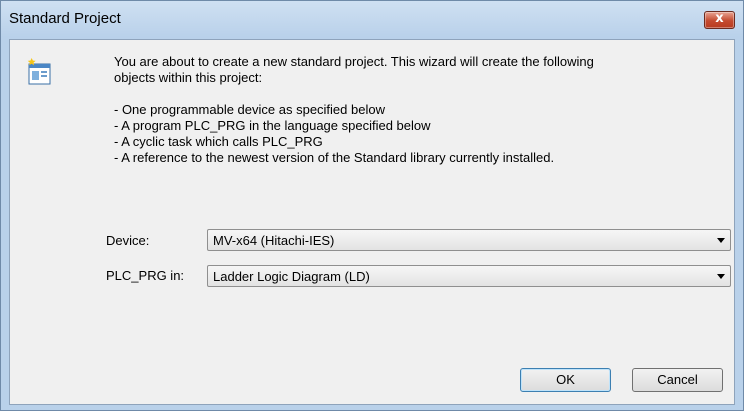  What do you see at coordinates (218, 141) in the screenshot?
I see `list-item: - A cyclic task which calls PLC_PRG` at bounding box center [218, 141].